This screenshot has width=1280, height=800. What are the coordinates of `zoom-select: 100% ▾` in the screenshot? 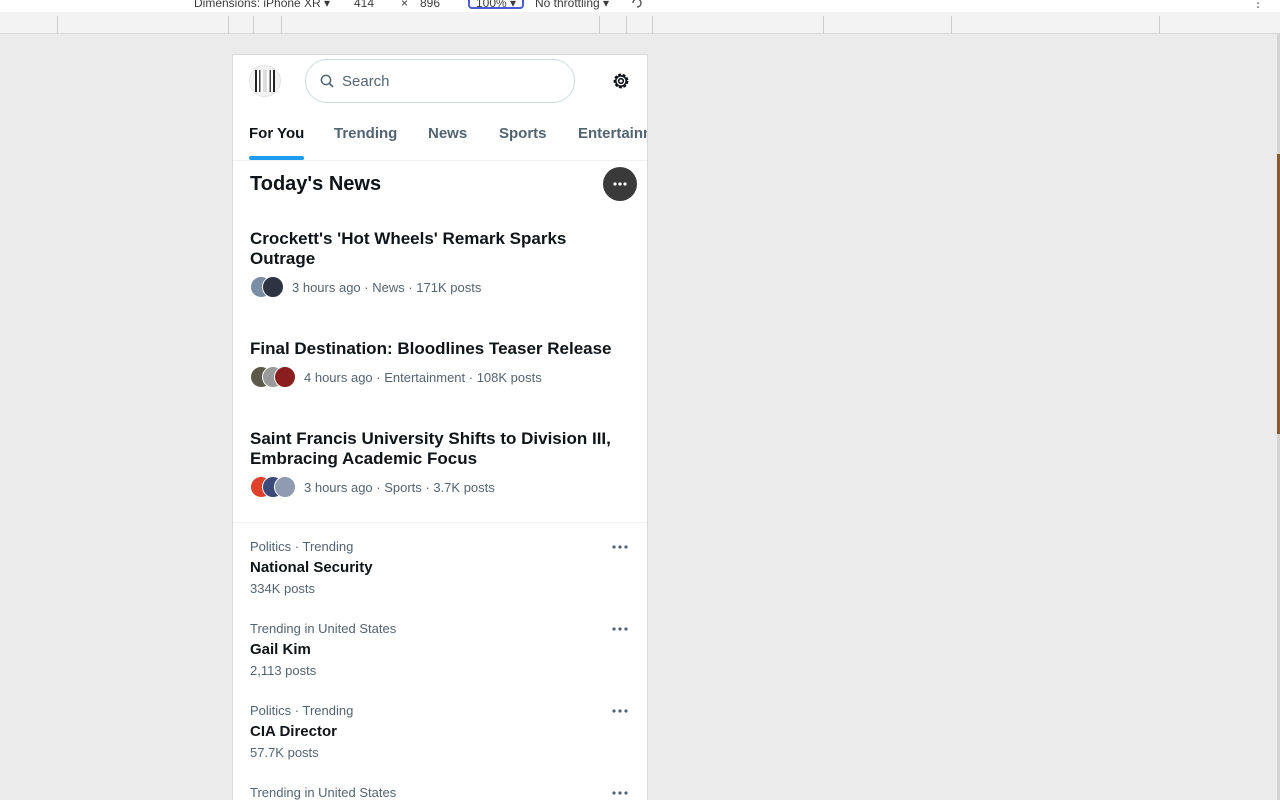 It's located at (496, 4).